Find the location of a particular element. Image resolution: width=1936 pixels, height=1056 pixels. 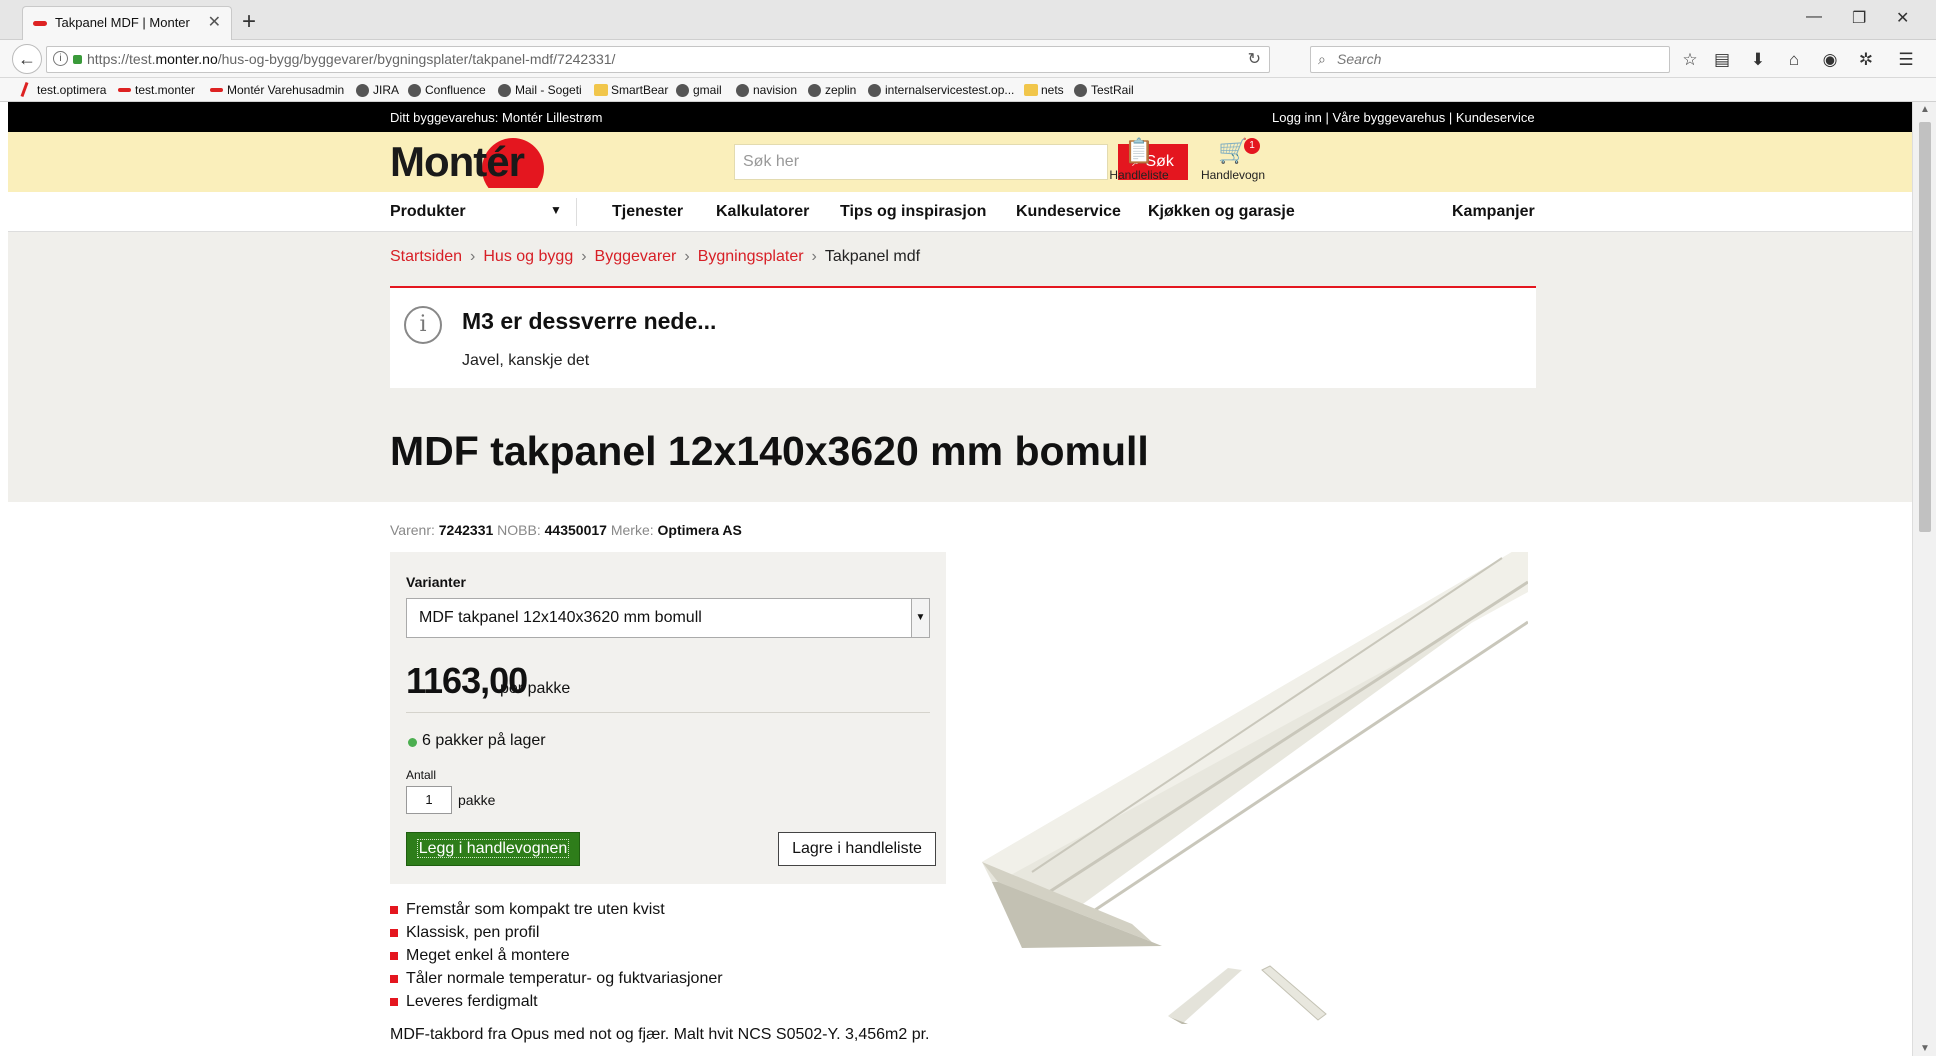

scrollbar-thumb is located at coordinates (1925, 327).